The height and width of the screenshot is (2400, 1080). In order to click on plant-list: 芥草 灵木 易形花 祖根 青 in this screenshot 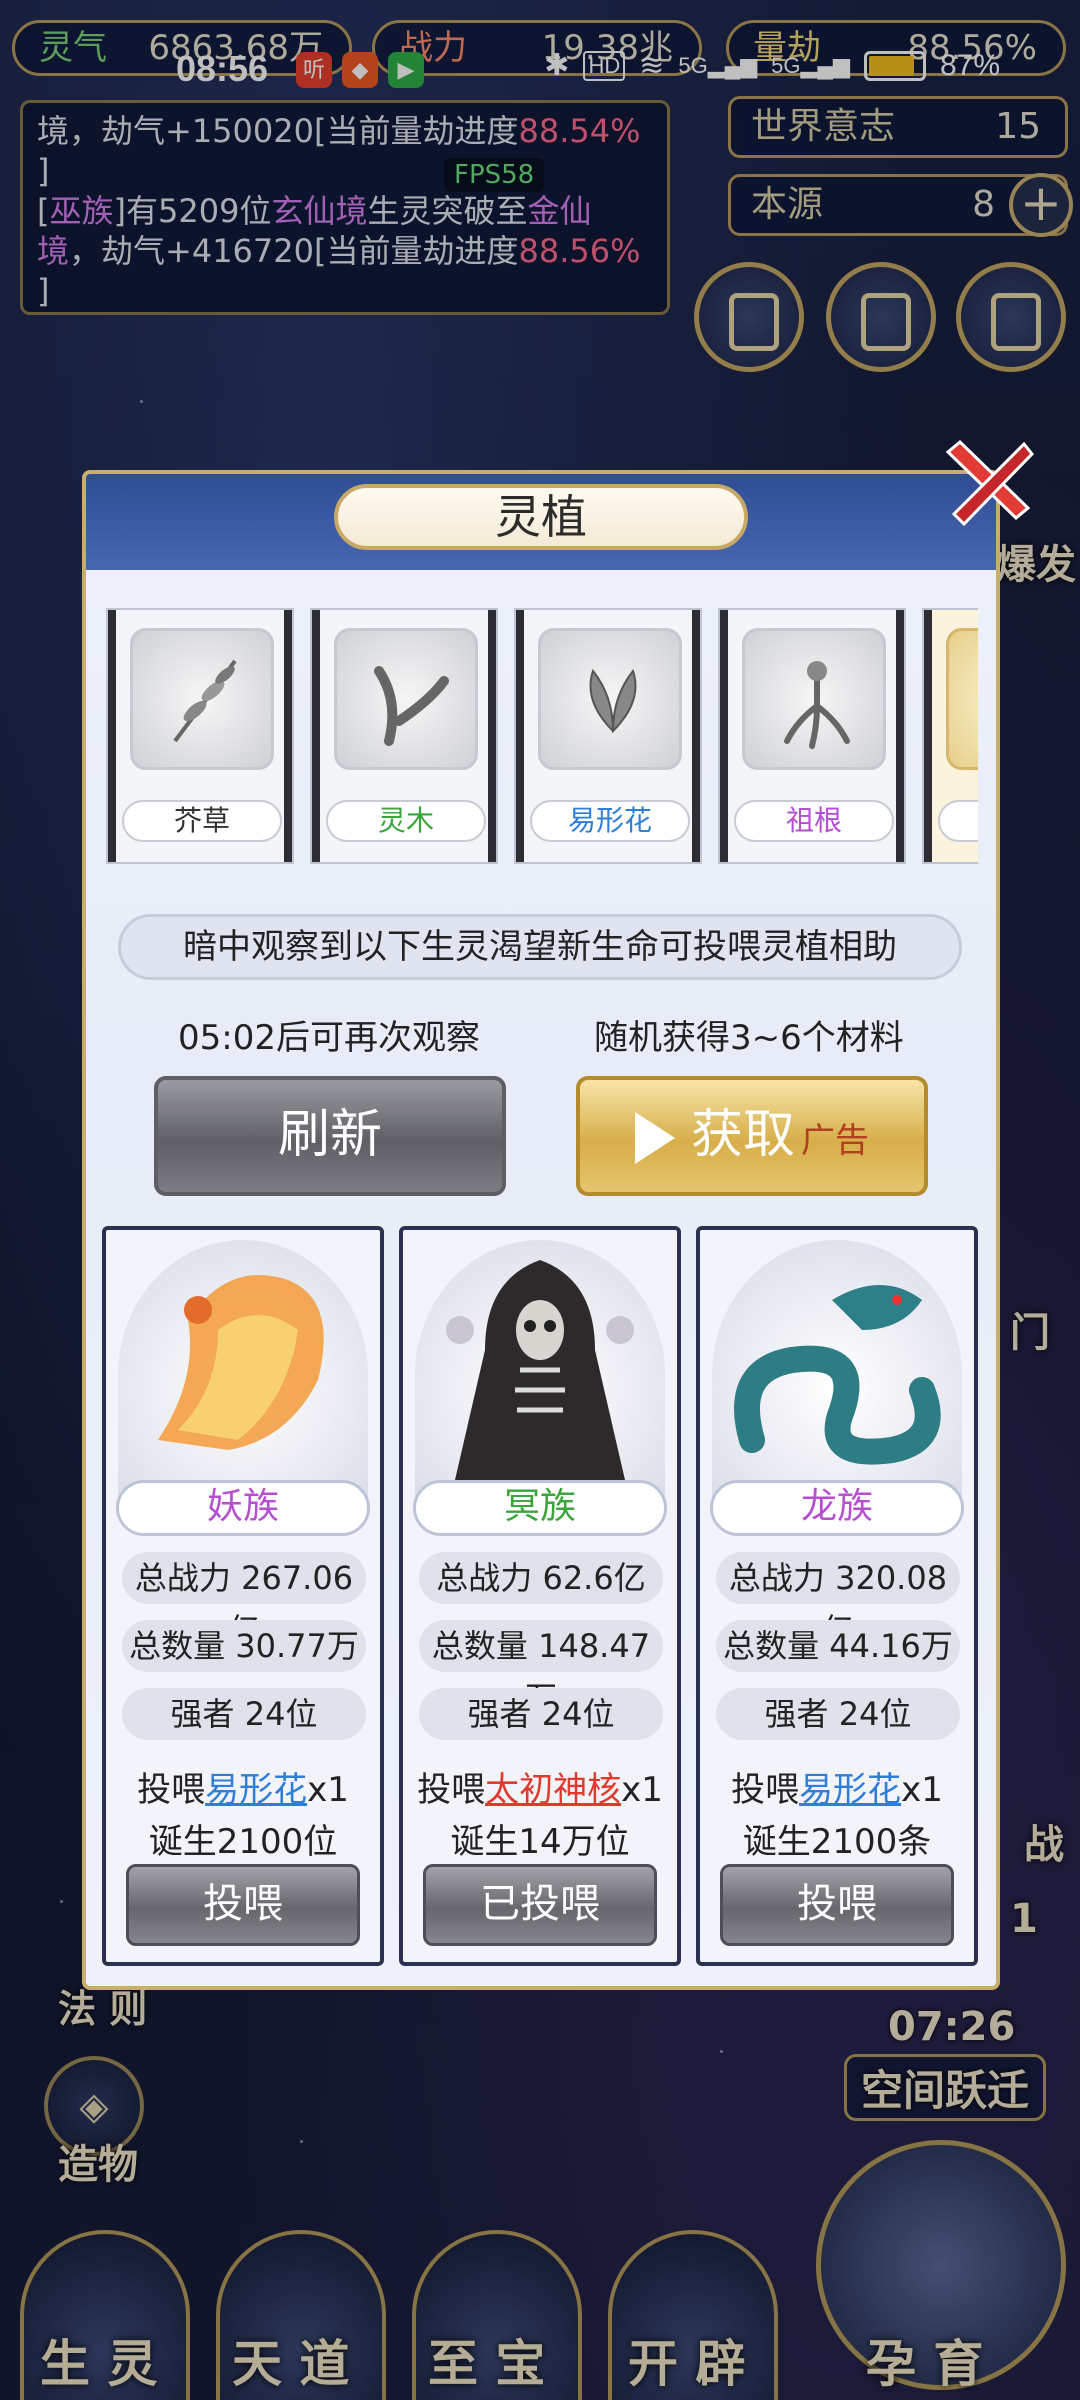, I will do `click(540, 737)`.